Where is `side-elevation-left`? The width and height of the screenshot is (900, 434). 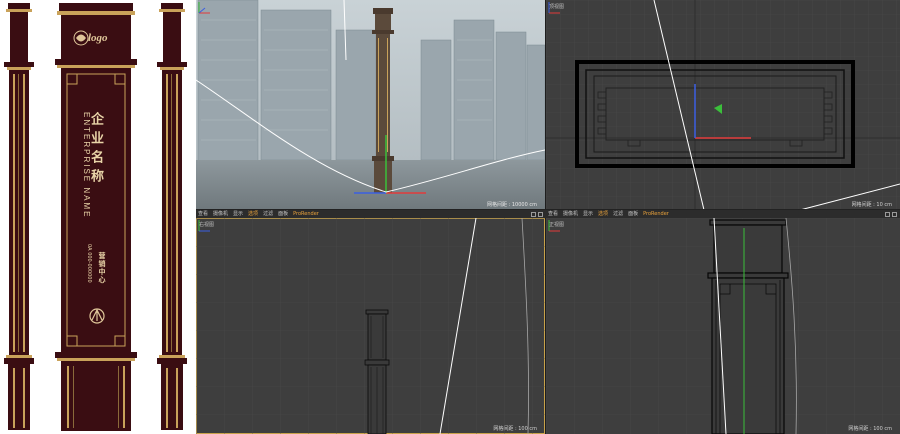
side-elevation-left is located at coordinates (19, 216).